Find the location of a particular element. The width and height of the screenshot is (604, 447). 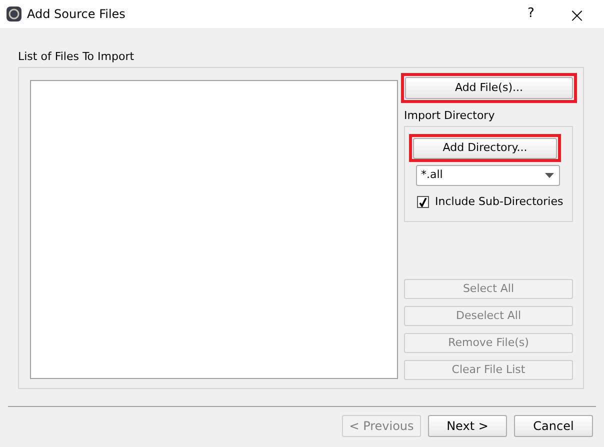

footer-button: Next > is located at coordinates (467, 426).